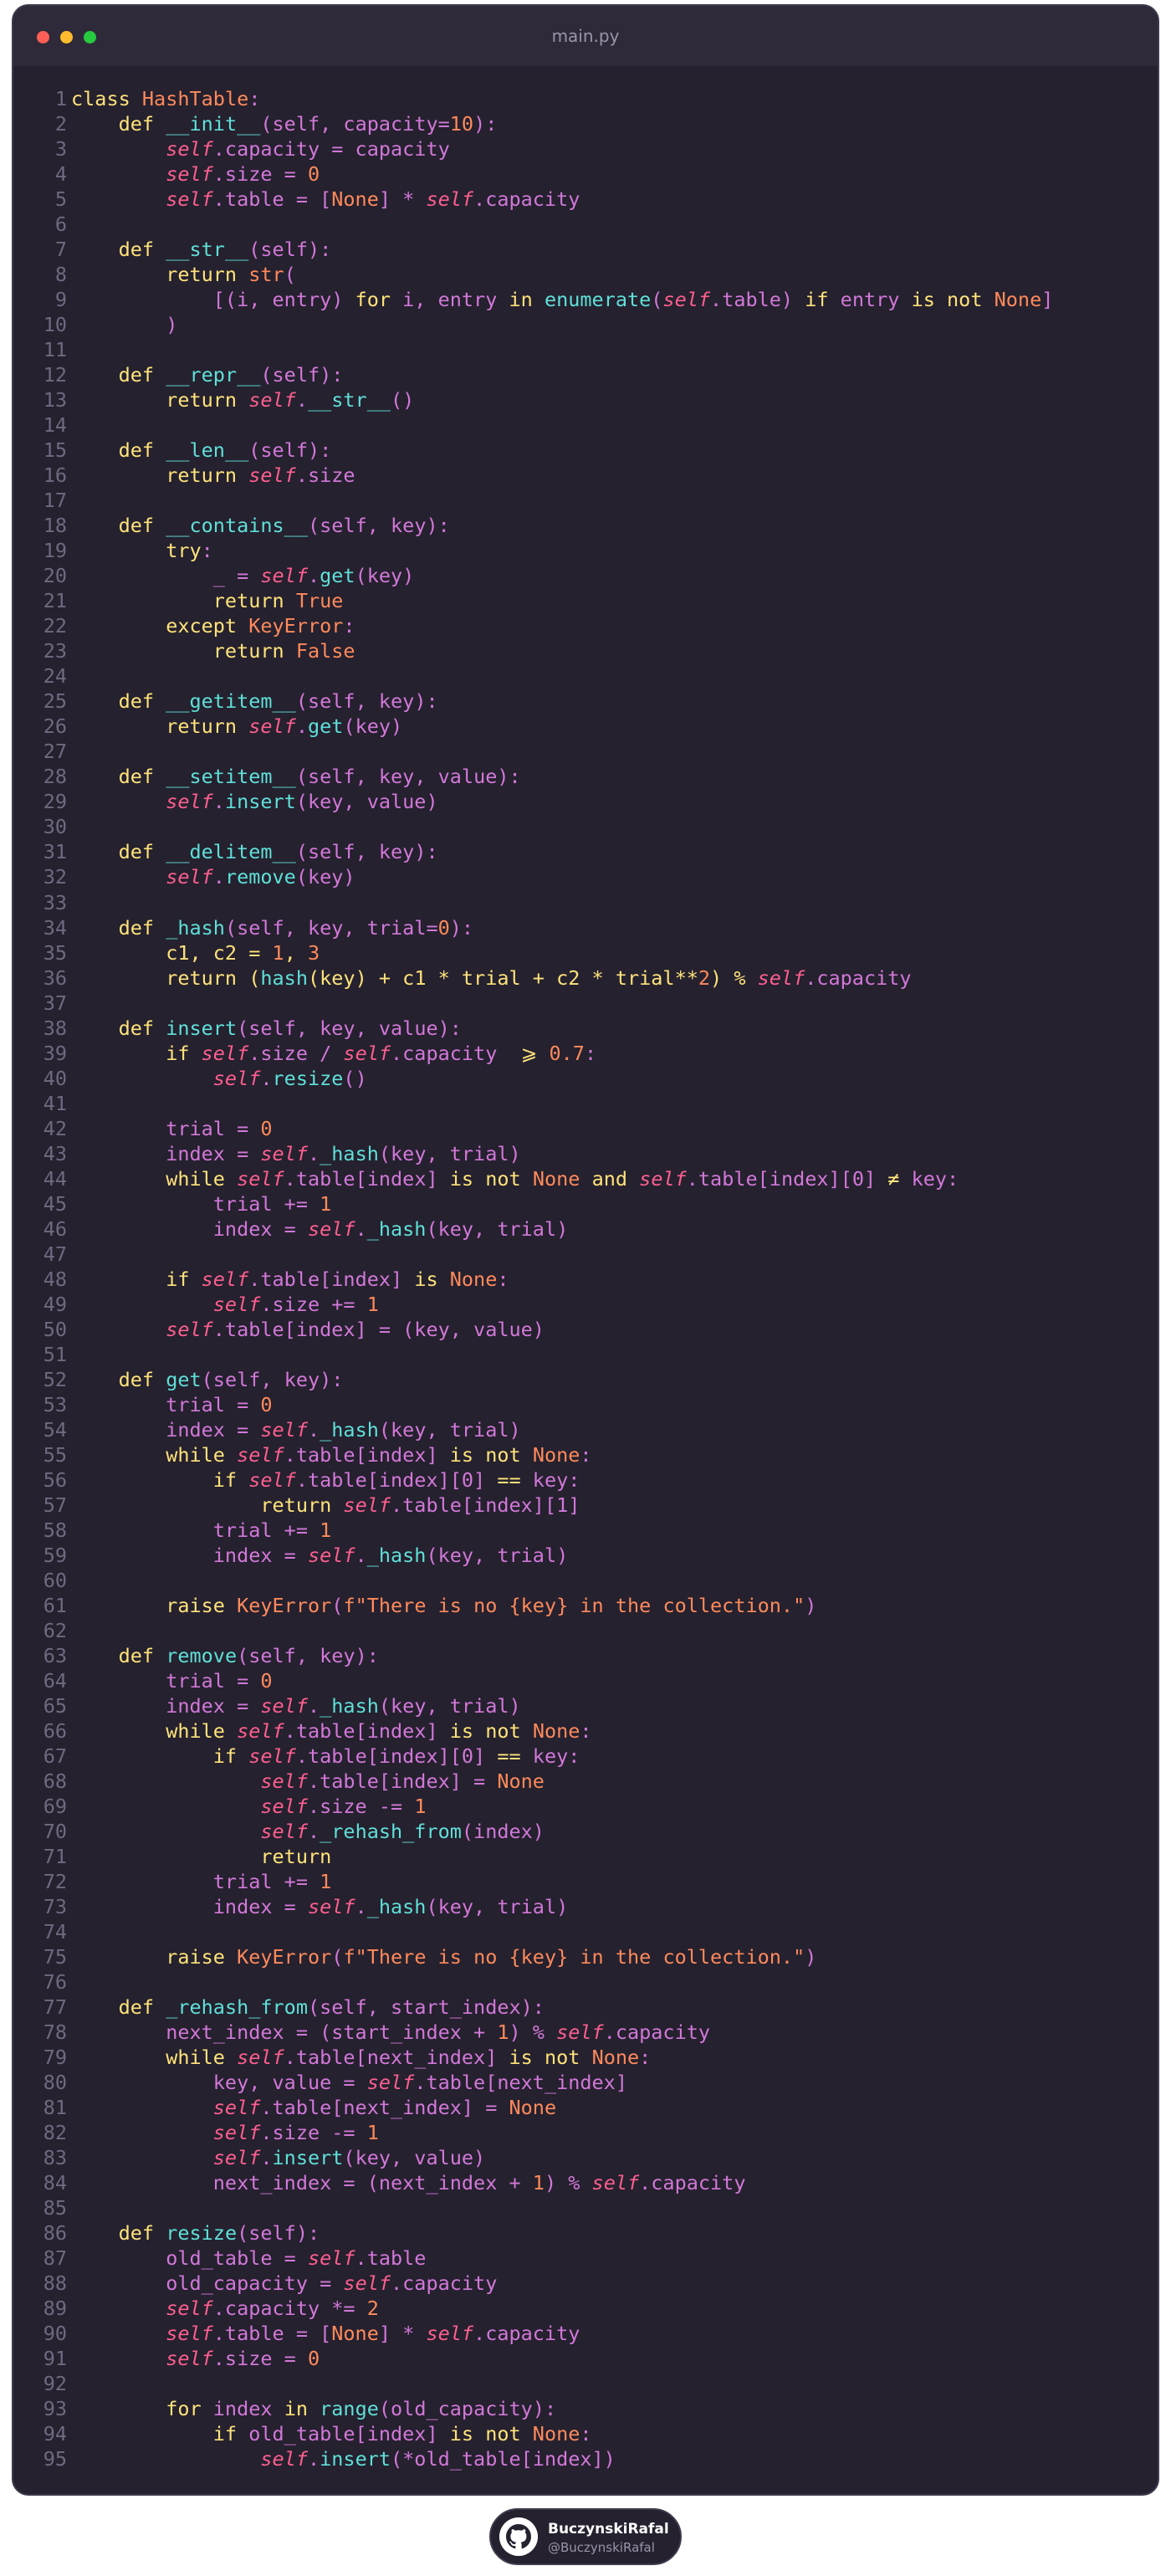  Describe the element at coordinates (55, 802) in the screenshot. I see `line-number: 29` at that location.